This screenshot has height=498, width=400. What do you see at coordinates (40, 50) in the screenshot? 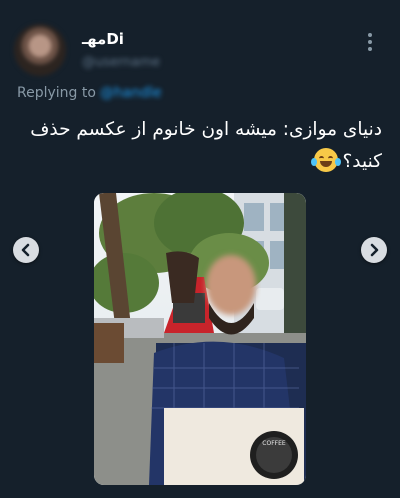
I see `avatar` at bounding box center [40, 50].